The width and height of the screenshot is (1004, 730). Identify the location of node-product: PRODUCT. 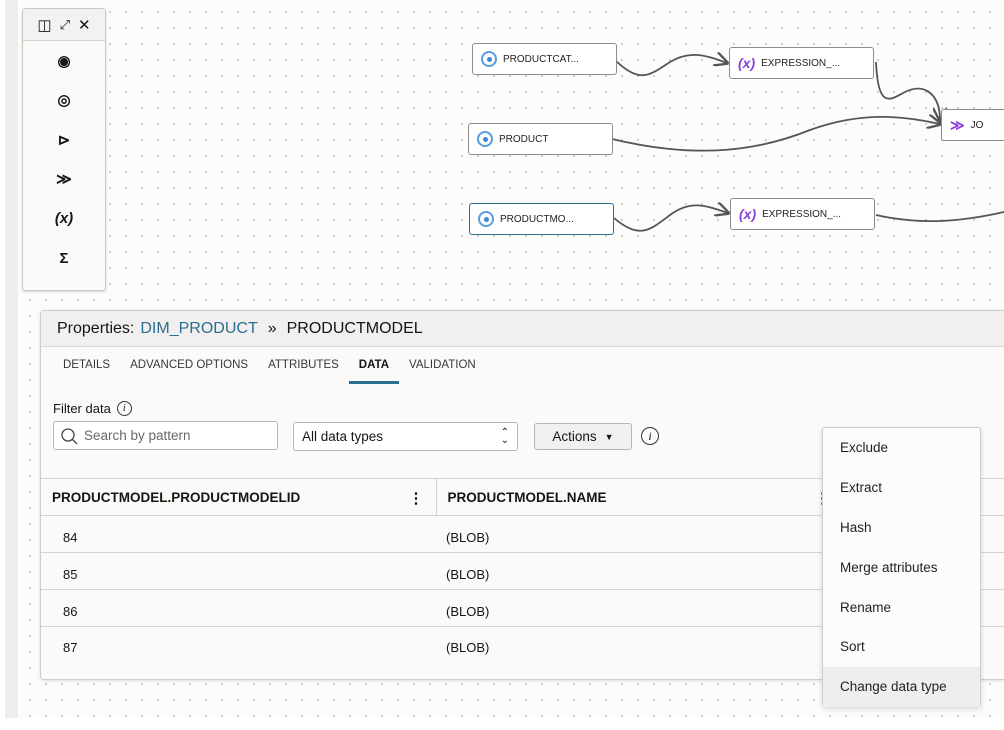
(540, 139).